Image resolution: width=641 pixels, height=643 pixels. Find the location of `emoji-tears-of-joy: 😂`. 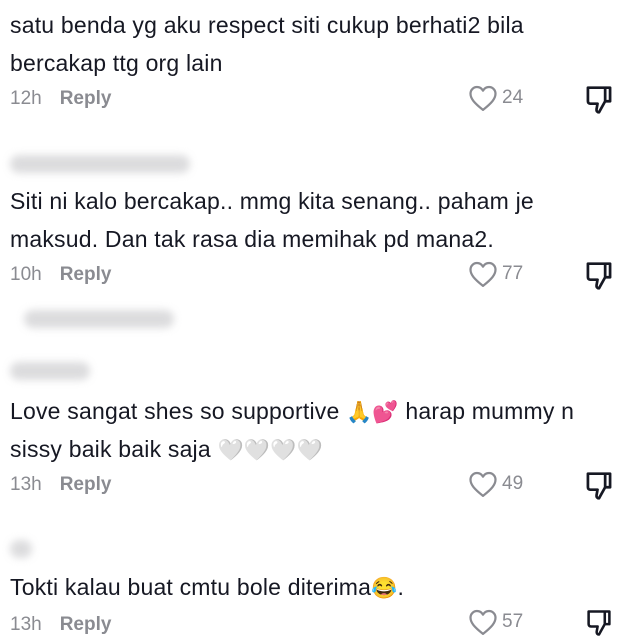

emoji-tears-of-joy: 😂 is located at coordinates (384, 589).